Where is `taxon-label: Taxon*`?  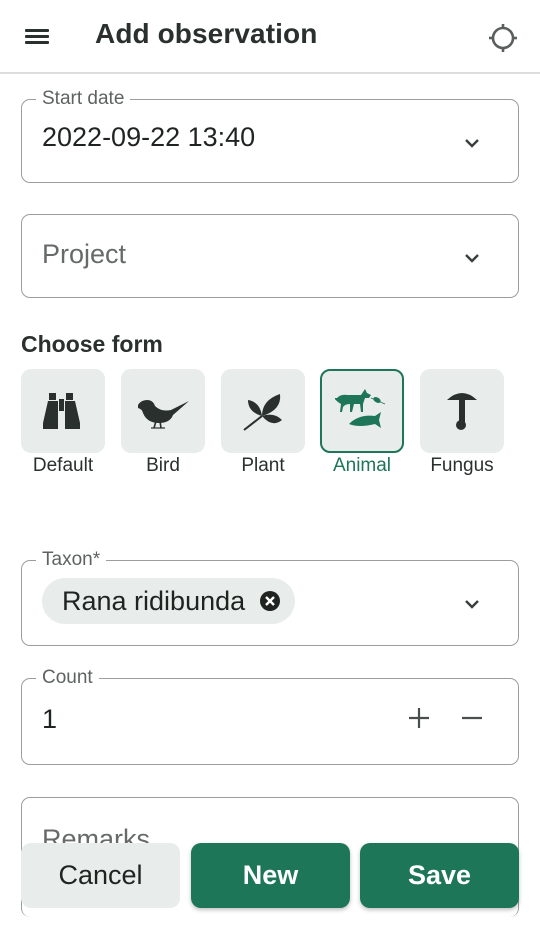
taxon-label: Taxon* is located at coordinates (71, 560).